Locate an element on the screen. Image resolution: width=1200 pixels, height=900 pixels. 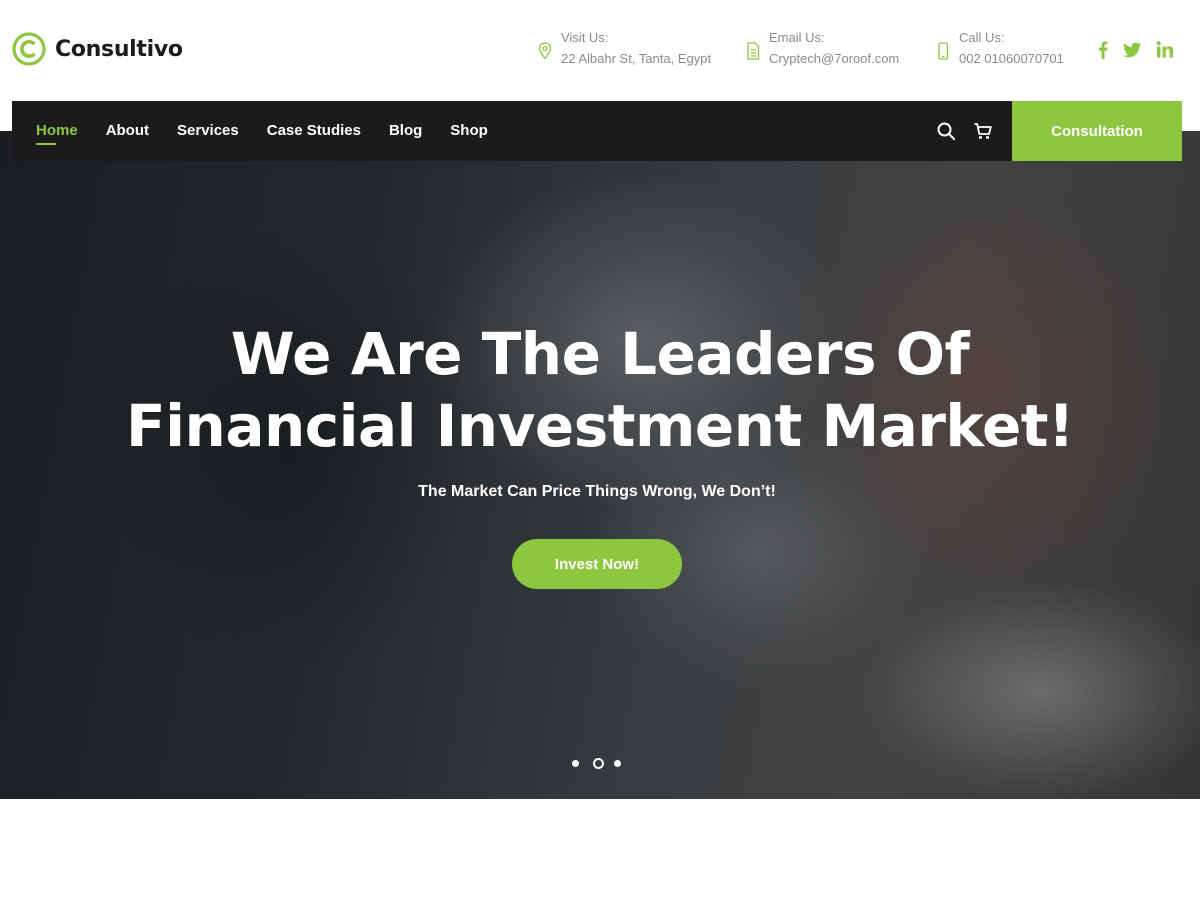
contact-value: Cryptech@7oroof.com is located at coordinates (834, 59).